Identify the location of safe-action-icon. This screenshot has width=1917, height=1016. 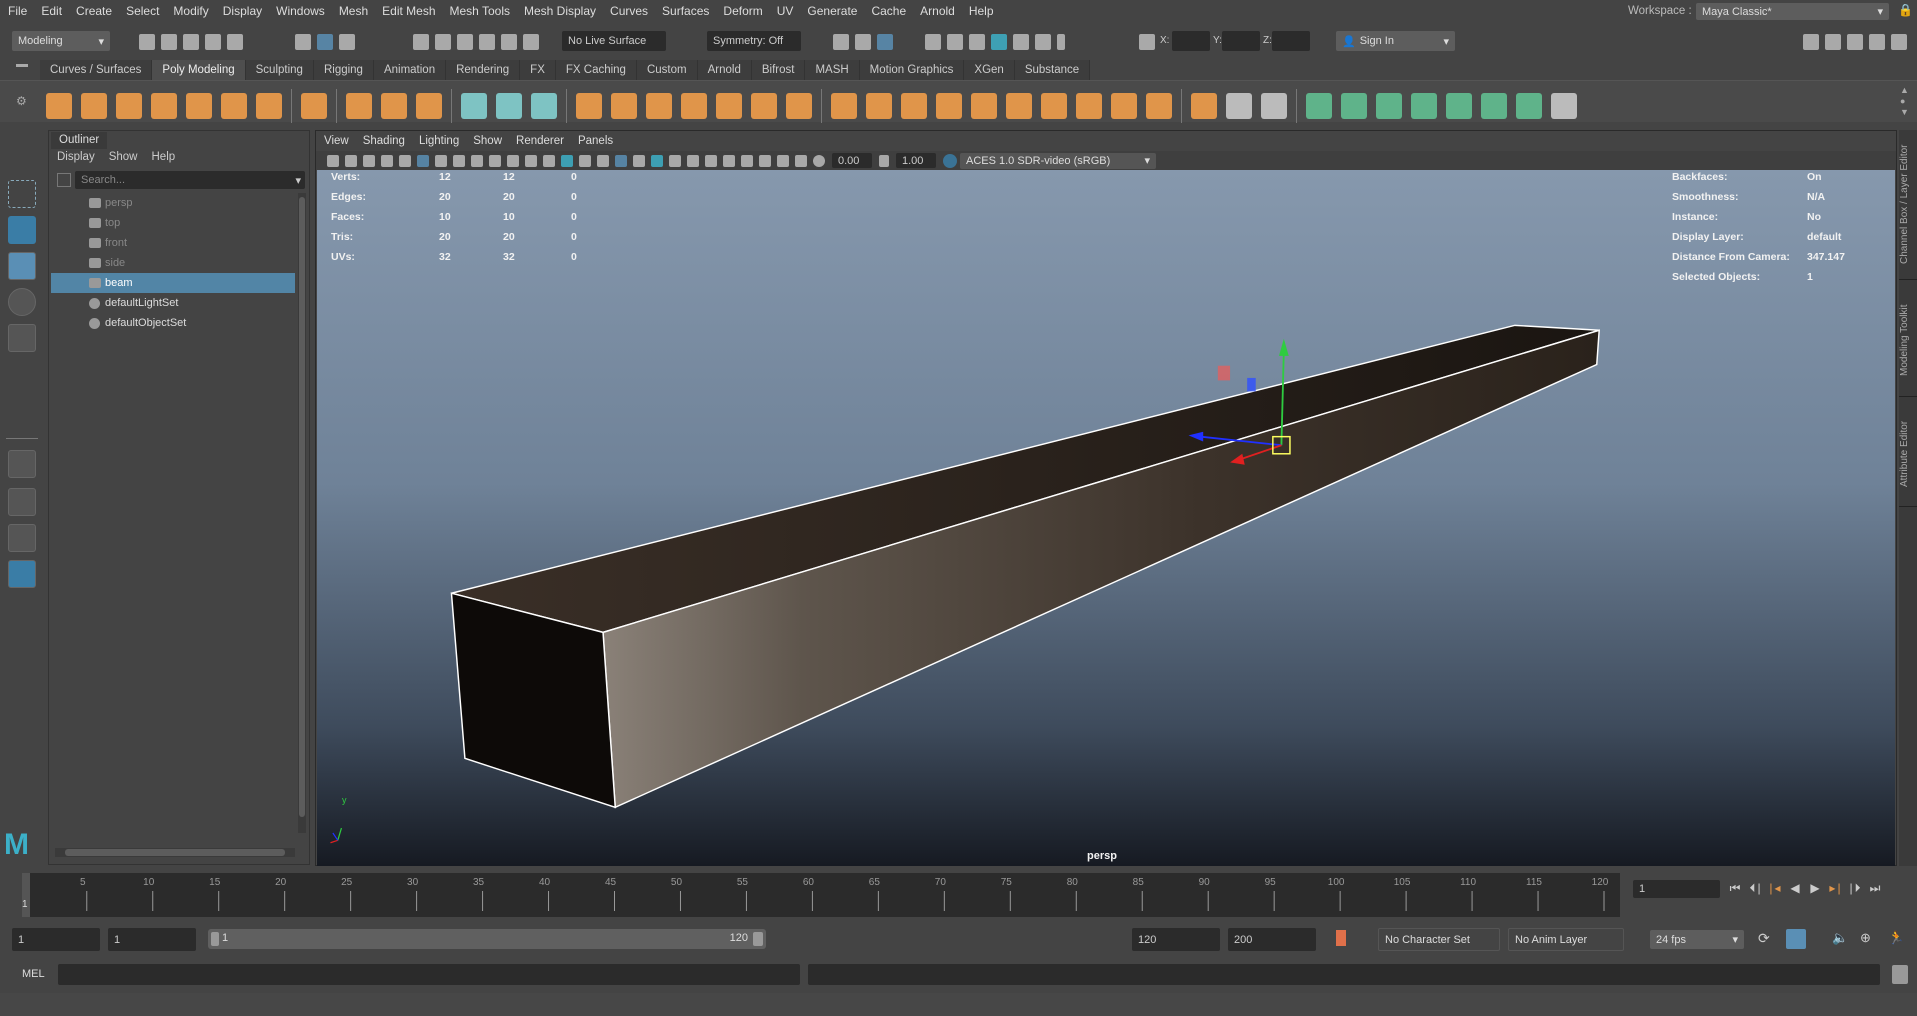
(513, 160).